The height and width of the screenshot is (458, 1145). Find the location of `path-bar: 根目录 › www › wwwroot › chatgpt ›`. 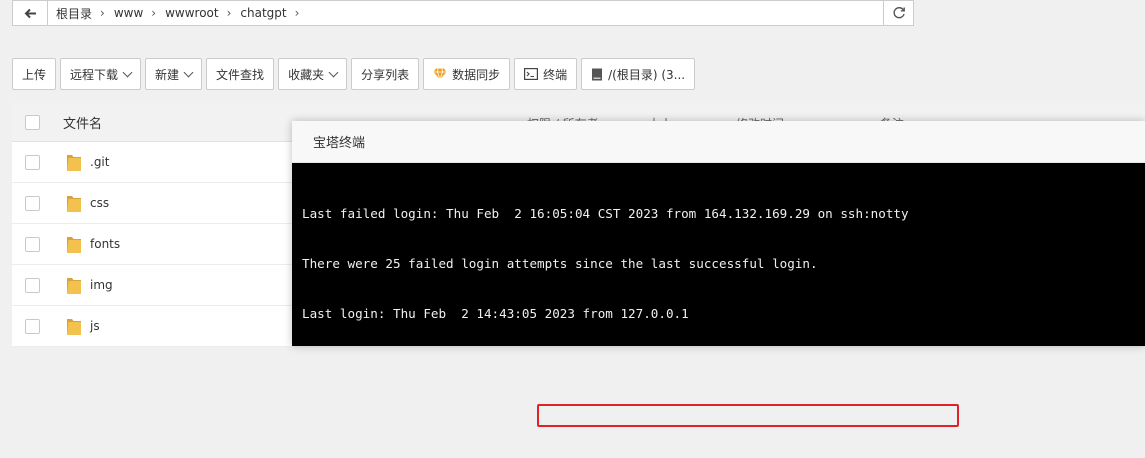

path-bar: 根目录 › www › wwwroot › chatgpt › is located at coordinates (463, 13).